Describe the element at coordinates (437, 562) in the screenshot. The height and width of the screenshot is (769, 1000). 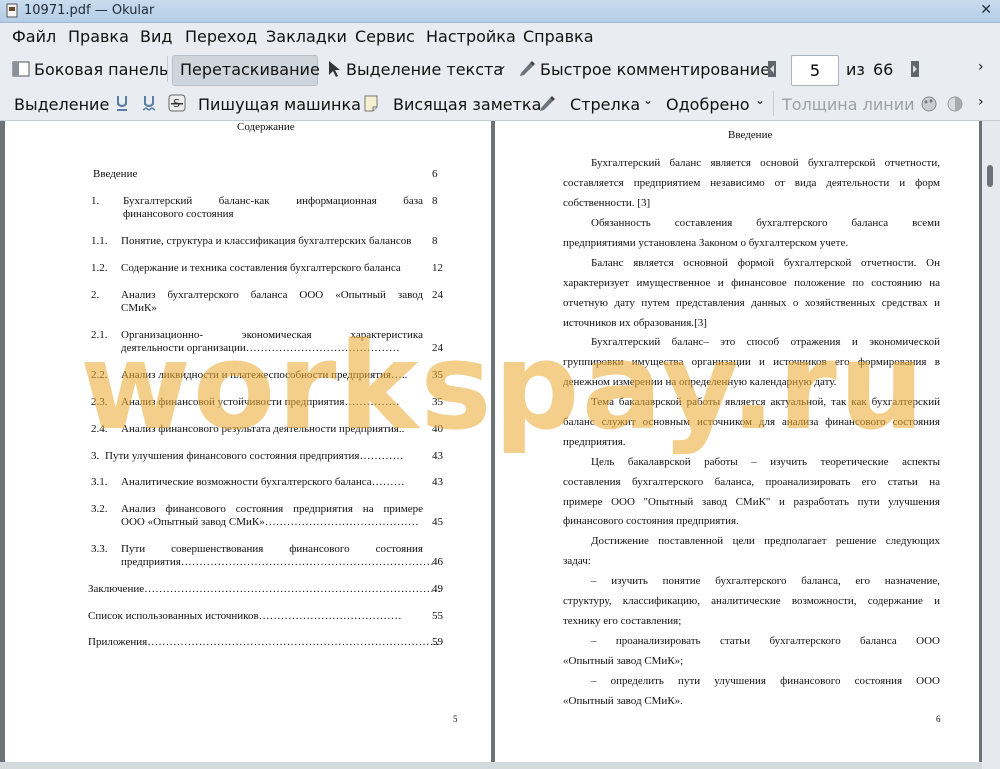
I see `toc-page: 46` at that location.